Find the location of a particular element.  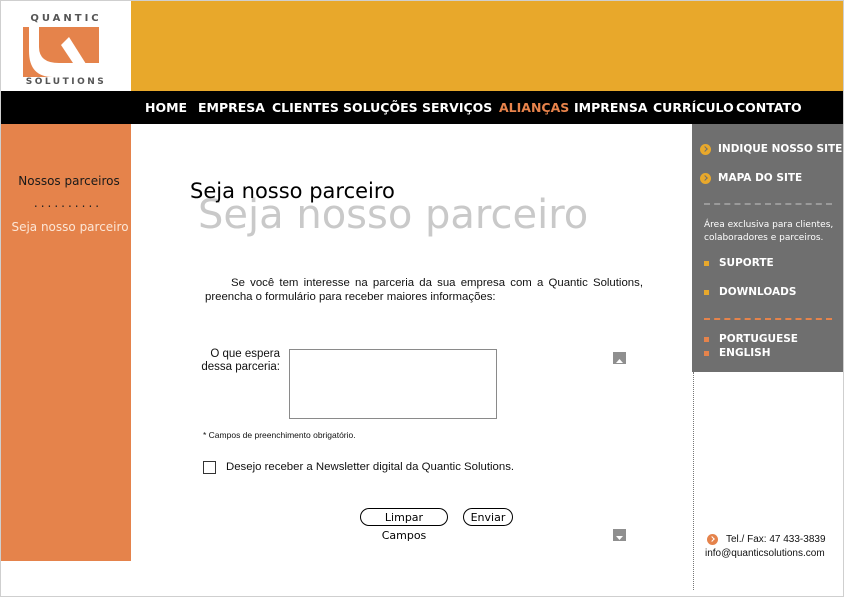

right-link-suporte: SUPORTE is located at coordinates (739, 263).